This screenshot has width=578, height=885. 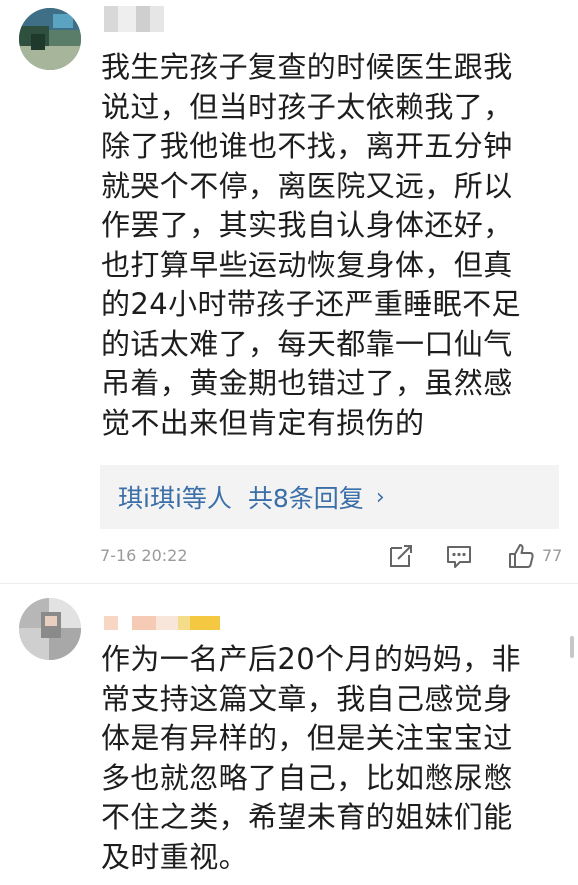 What do you see at coordinates (175, 498) in the screenshot?
I see `reply-users: 琪i琪i等人` at bounding box center [175, 498].